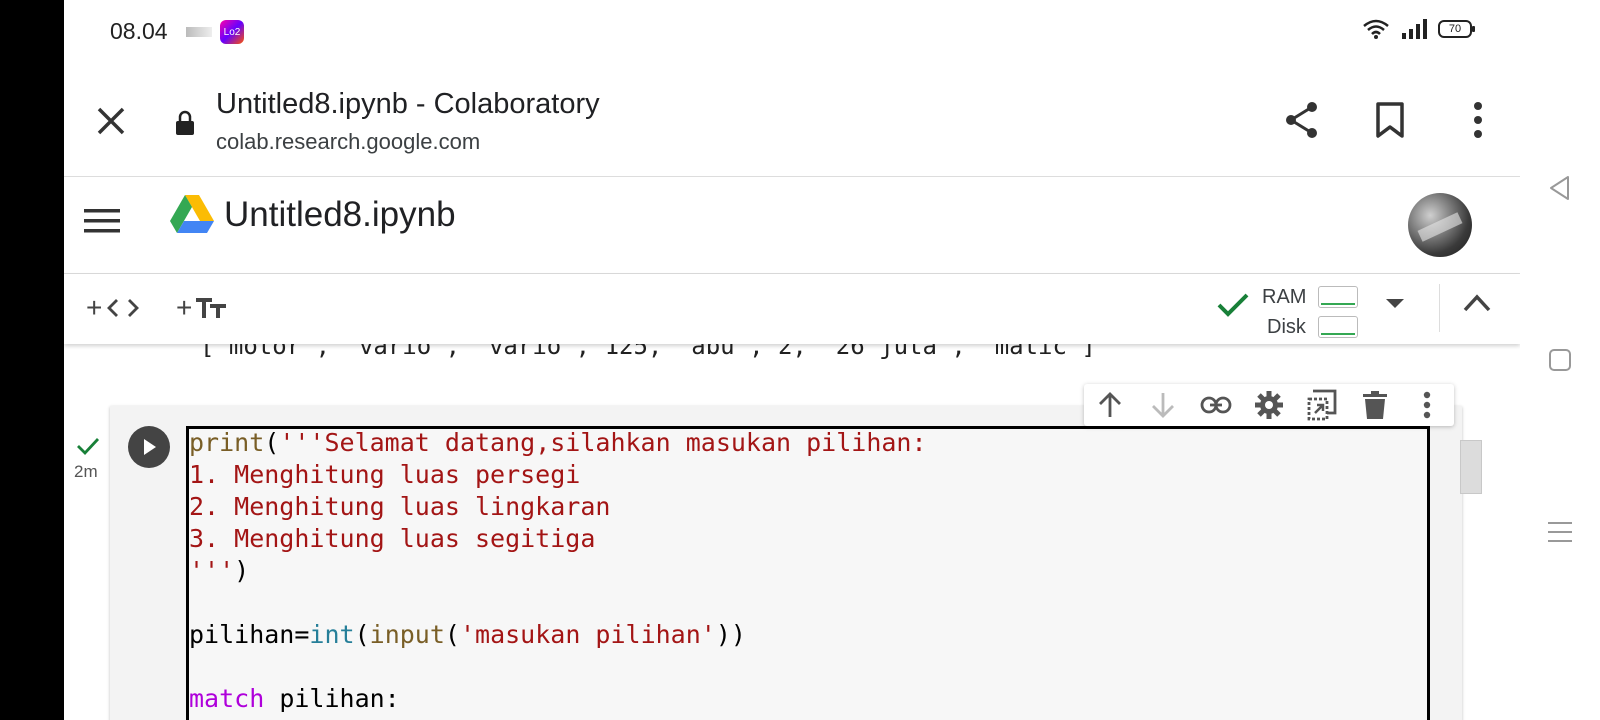 Image resolution: width=1600 pixels, height=720 pixels. What do you see at coordinates (1376, 29) in the screenshot?
I see `wifi-icon` at bounding box center [1376, 29].